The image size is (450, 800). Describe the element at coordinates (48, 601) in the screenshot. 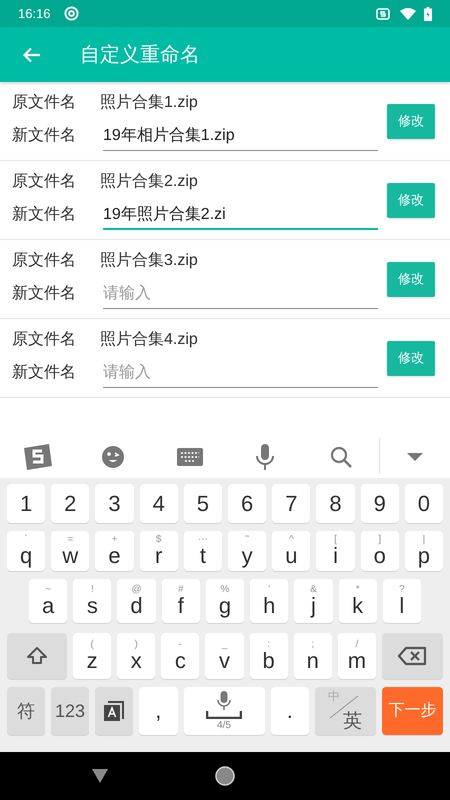

I see `keyboard-key: ~ a` at that location.